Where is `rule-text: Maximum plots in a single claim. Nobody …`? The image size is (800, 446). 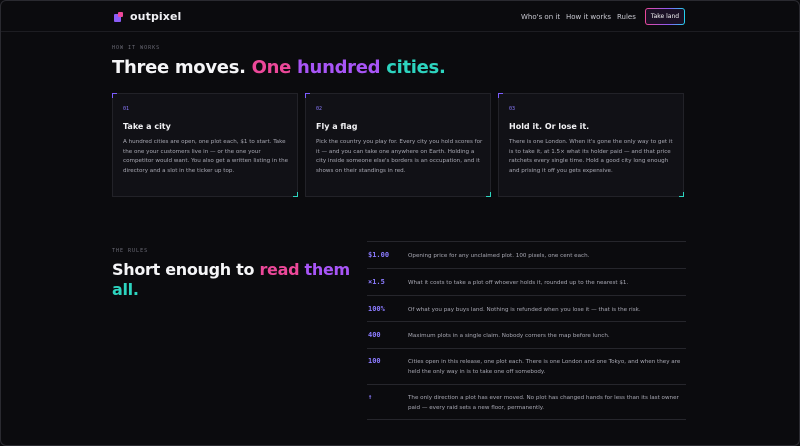
rule-text: Maximum plots in a single claim. Nobody … is located at coordinates (509, 336).